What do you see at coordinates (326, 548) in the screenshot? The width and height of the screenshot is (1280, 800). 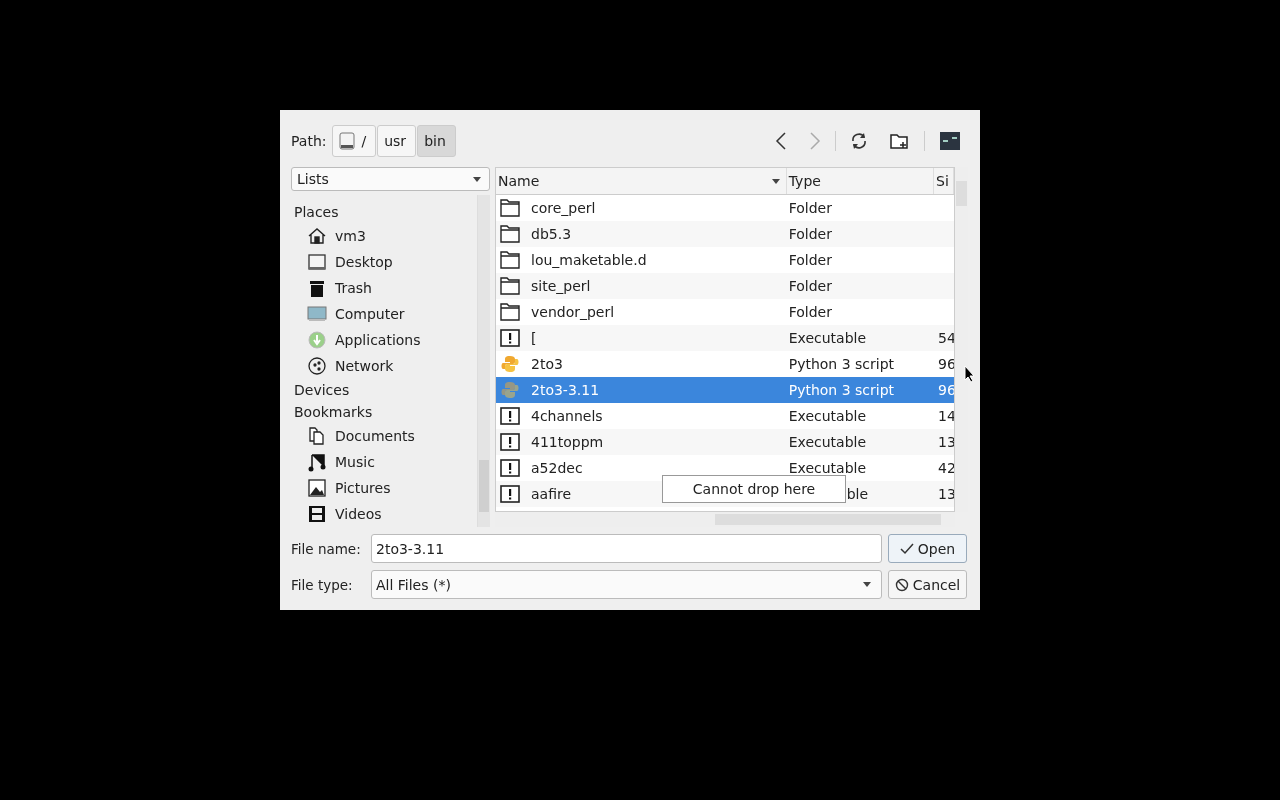 I see `file-name-label: File name:` at bounding box center [326, 548].